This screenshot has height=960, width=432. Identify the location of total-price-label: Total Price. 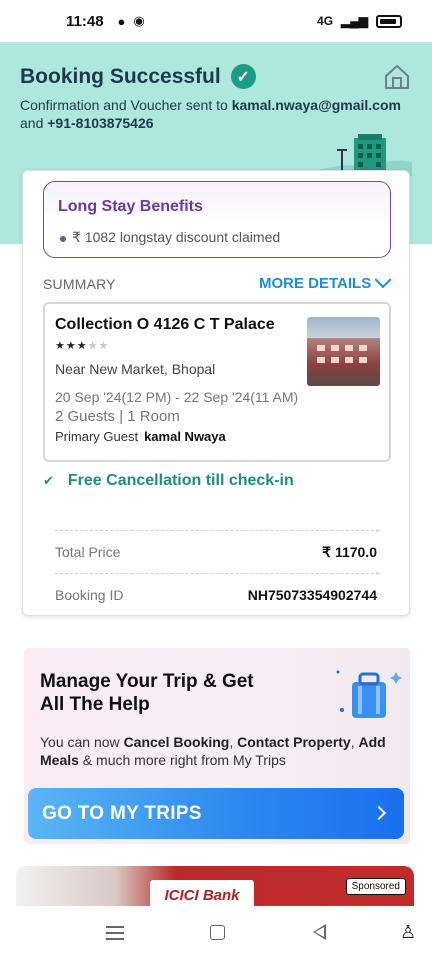
(88, 552).